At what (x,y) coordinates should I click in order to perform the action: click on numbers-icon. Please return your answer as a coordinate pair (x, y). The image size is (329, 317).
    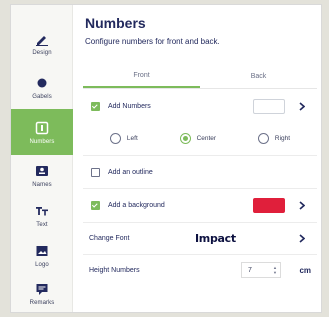
    Looking at the image, I should click on (42, 128).